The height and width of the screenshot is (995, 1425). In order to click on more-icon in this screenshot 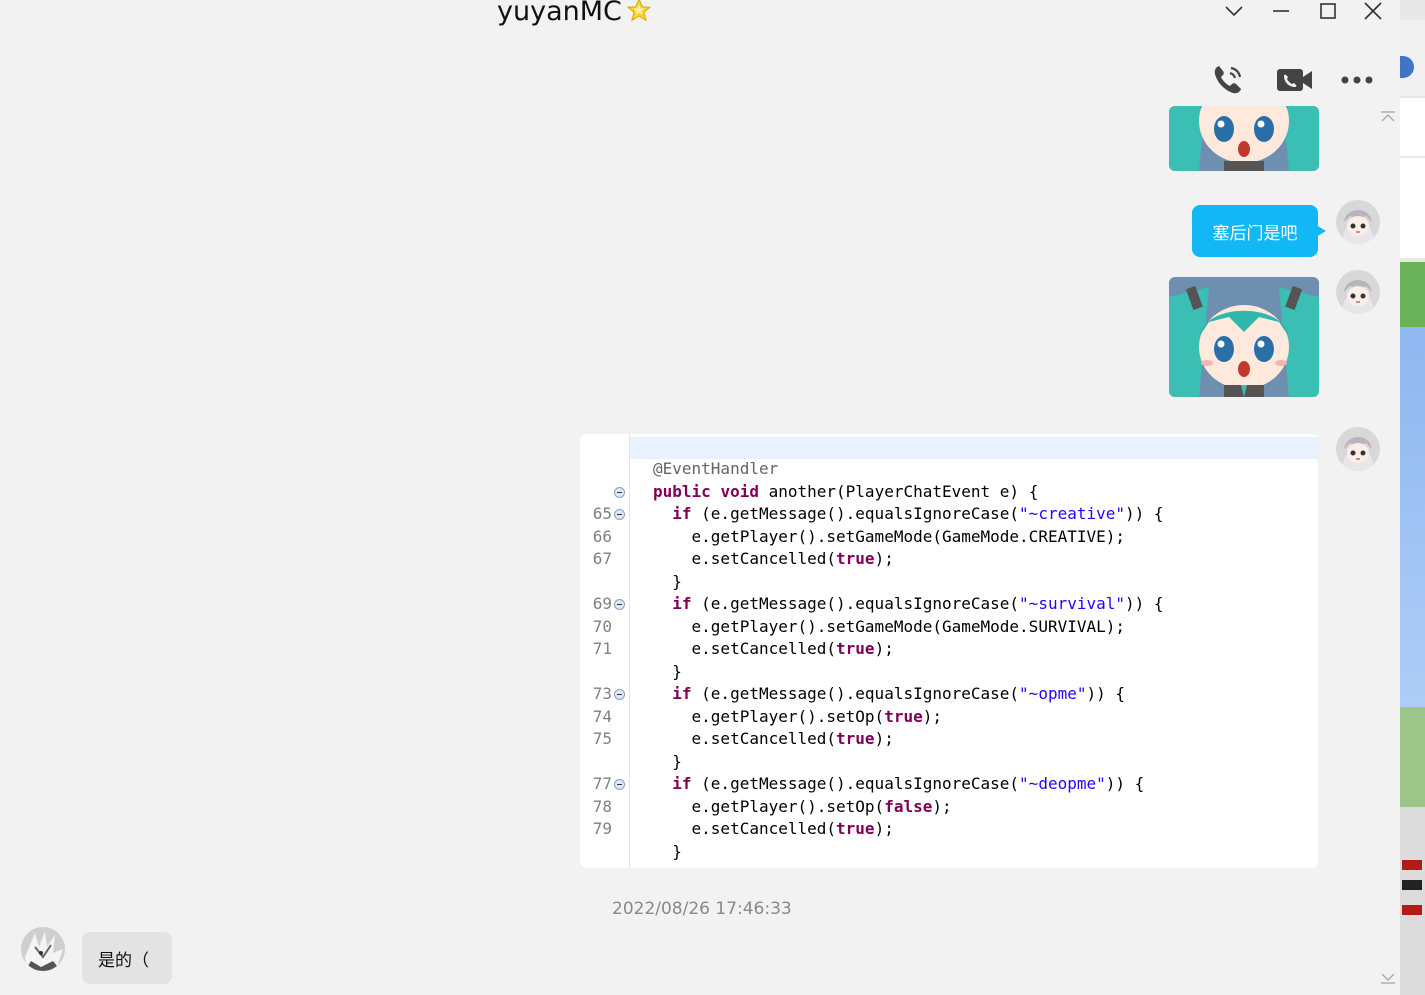, I will do `click(1357, 80)`.